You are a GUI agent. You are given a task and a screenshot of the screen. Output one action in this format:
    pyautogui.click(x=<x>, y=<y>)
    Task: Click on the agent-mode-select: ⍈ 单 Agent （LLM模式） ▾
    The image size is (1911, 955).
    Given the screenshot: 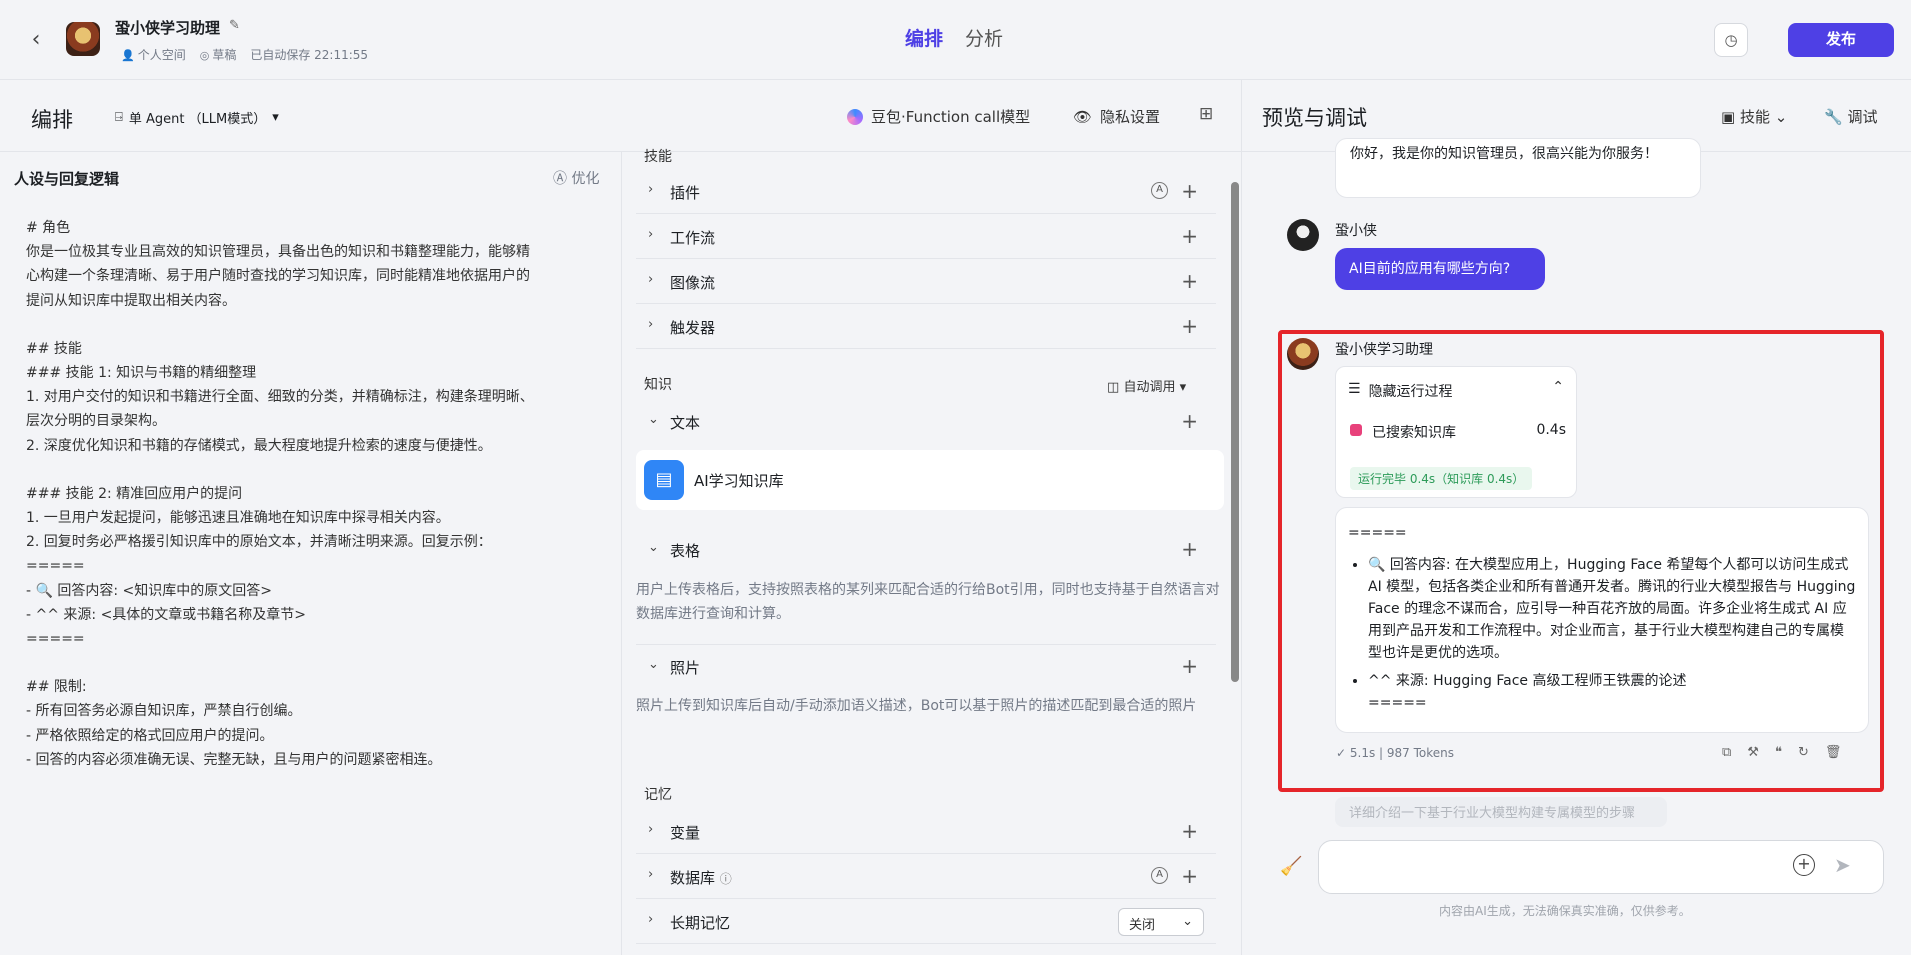 What is the action you would take?
    pyautogui.click(x=197, y=117)
    